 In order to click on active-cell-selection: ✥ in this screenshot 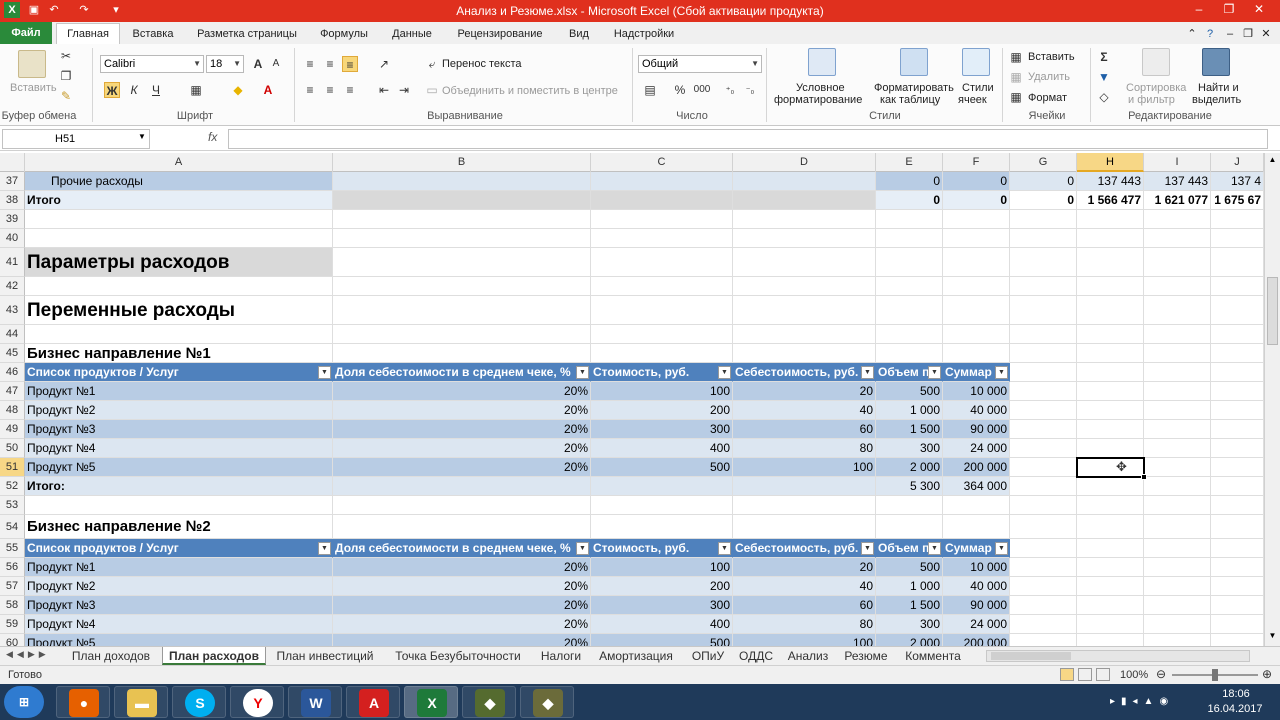, I will do `click(1111, 468)`.